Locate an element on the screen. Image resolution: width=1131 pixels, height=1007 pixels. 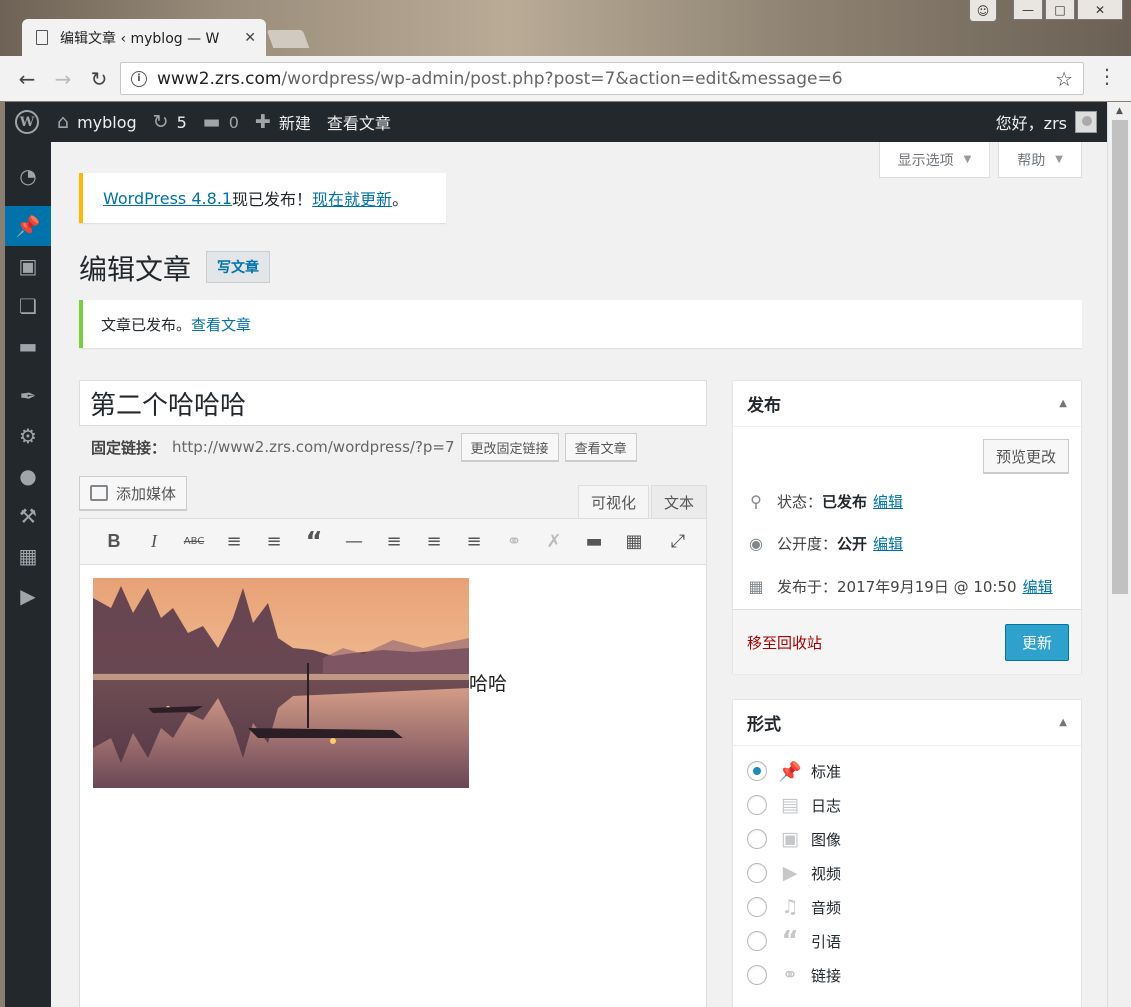
sidebar-item-collapse: ▶ is located at coordinates (28, 596).